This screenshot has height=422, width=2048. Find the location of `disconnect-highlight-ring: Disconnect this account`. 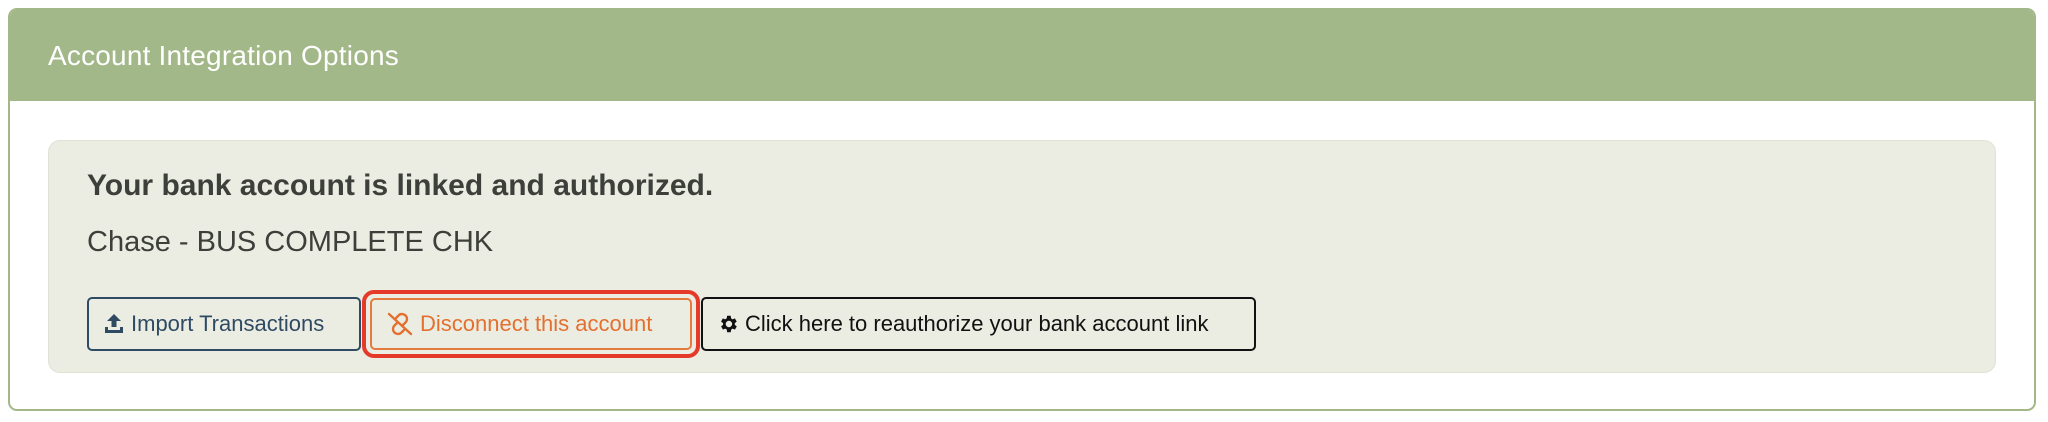

disconnect-highlight-ring: Disconnect this account is located at coordinates (531, 324).